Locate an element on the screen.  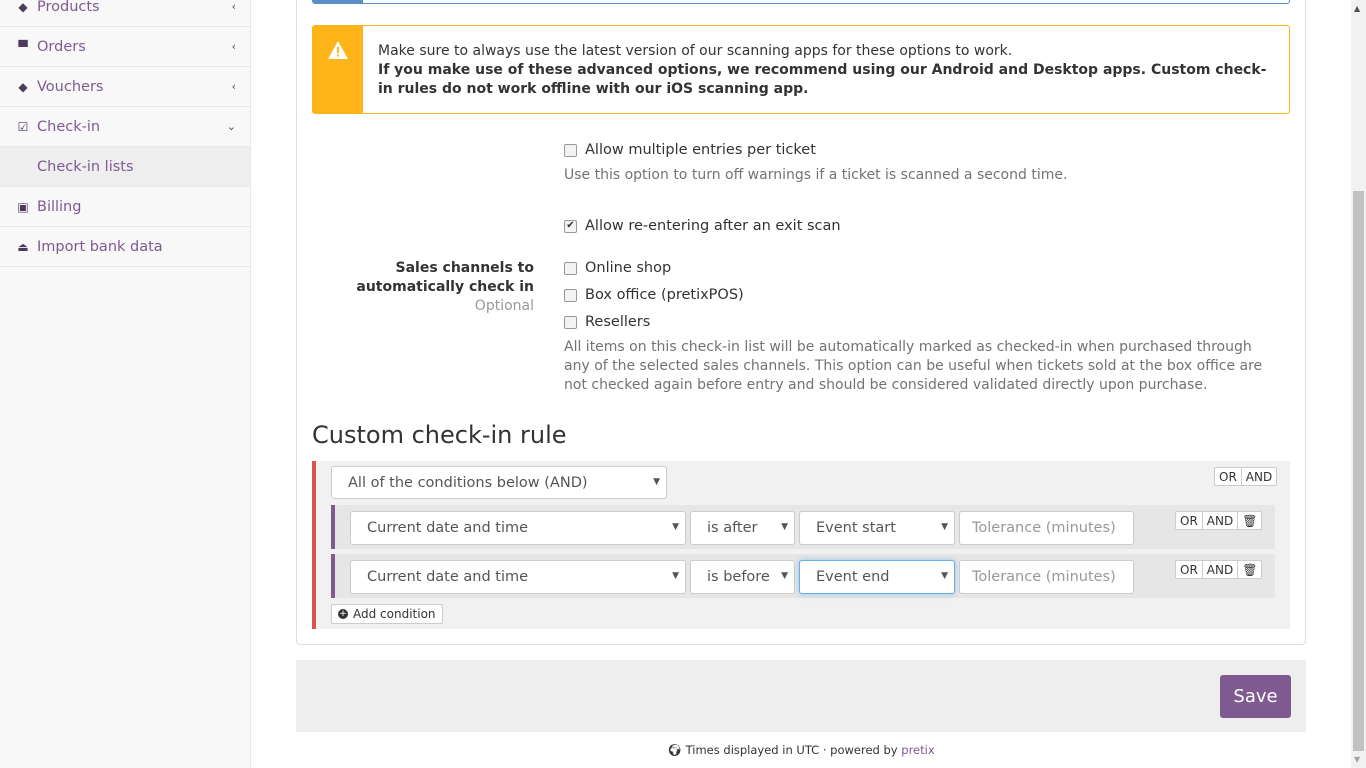
comparison-select: is after ▼ is located at coordinates (742, 528).